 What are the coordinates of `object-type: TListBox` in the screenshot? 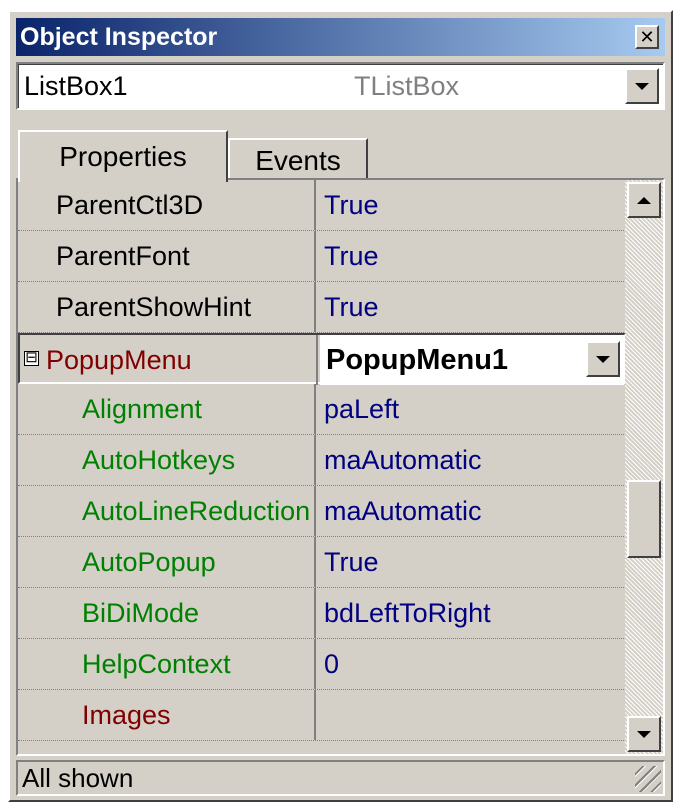 It's located at (407, 86).